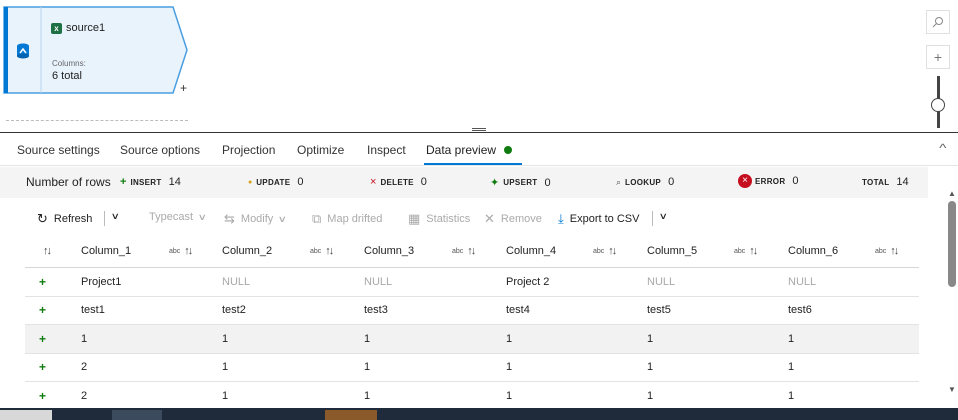  Describe the element at coordinates (938, 105) in the screenshot. I see `zoom-slider-thumb` at that location.